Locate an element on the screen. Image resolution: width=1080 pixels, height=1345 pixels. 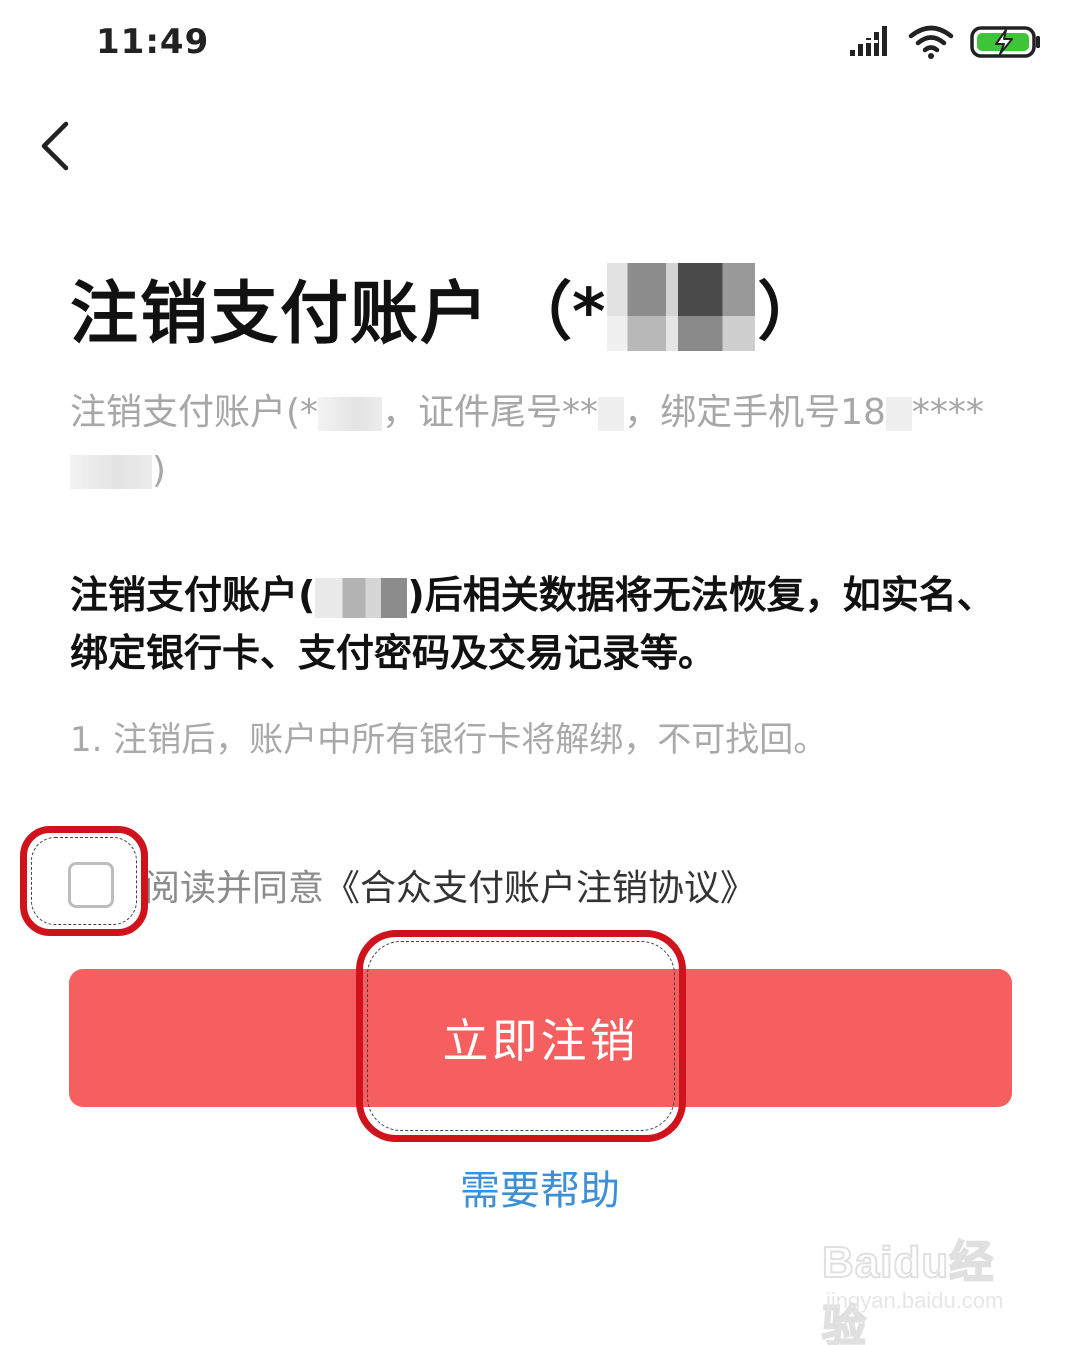
help-link: 需要帮助 is located at coordinates (540, 1187).